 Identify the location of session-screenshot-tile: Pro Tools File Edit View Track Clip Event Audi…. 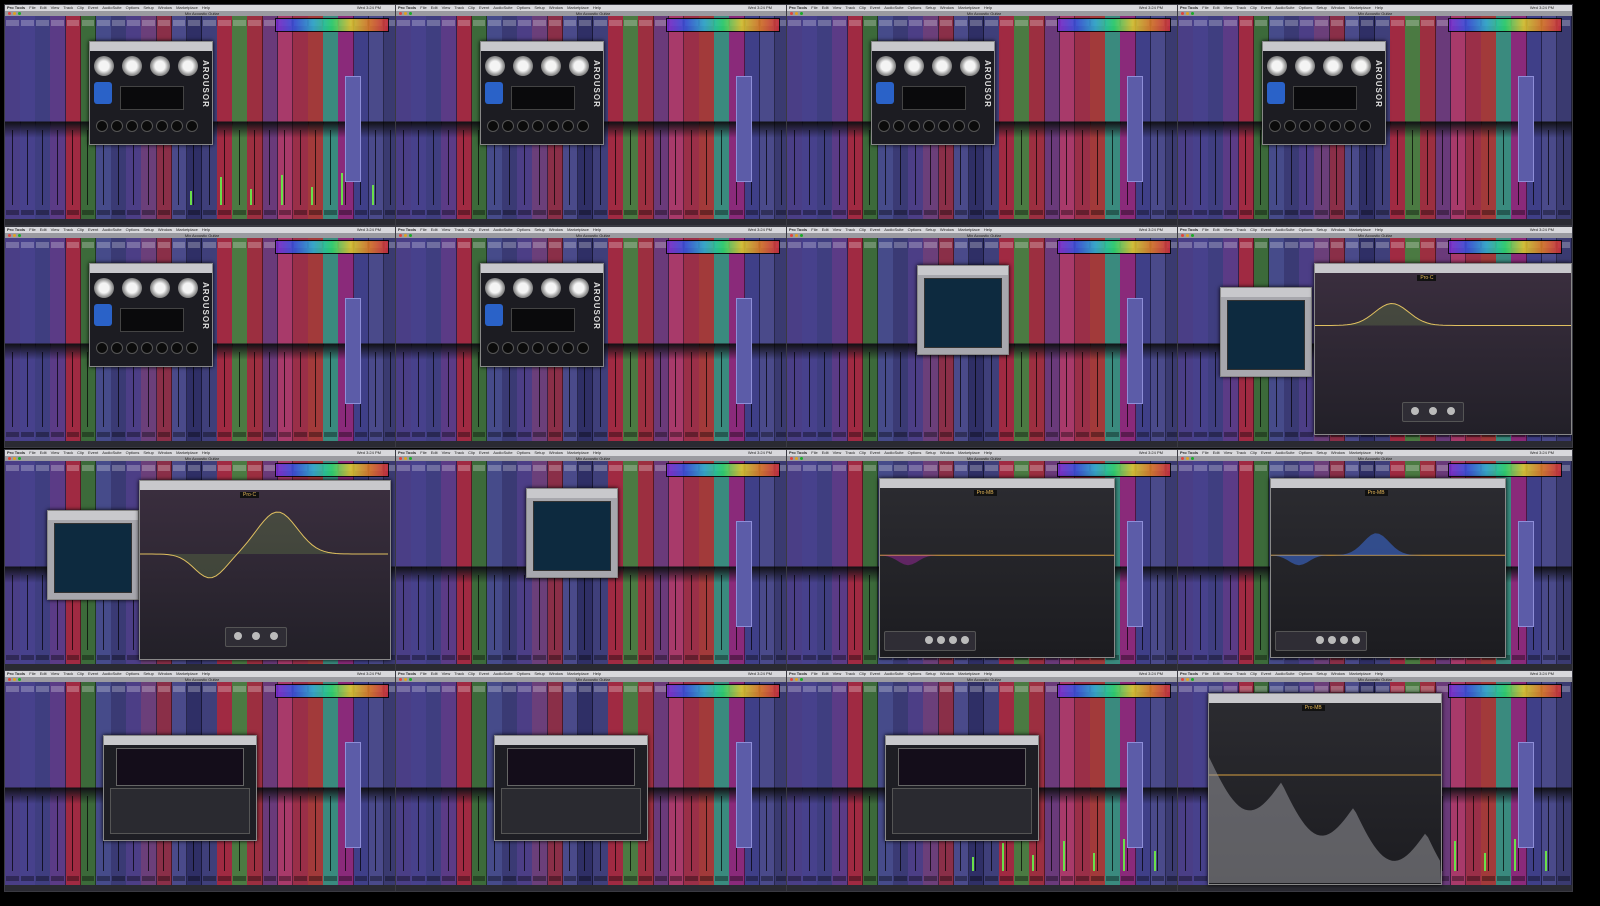
(202, 560).